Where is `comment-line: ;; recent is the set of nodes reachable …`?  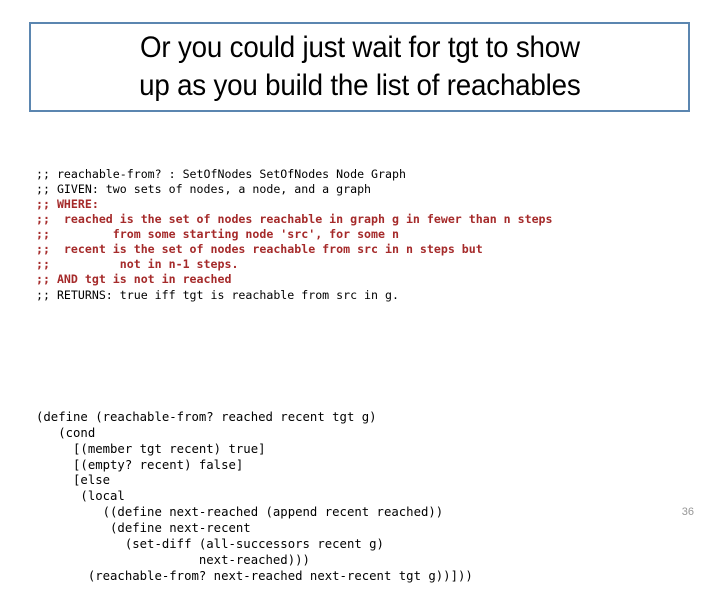 comment-line: ;; recent is the set of nodes reachable … is located at coordinates (259, 249).